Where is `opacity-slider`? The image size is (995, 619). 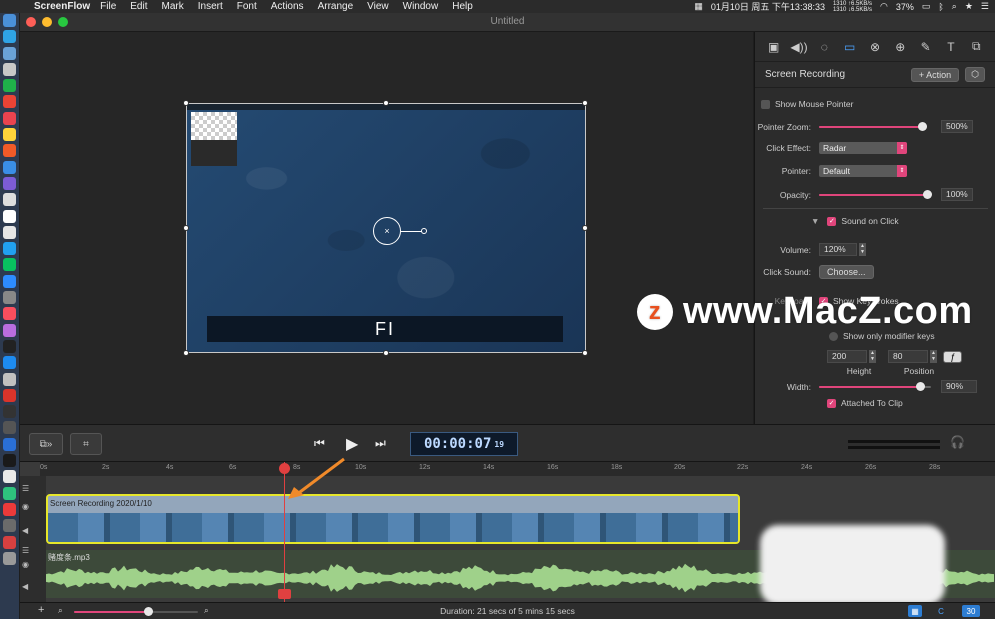 opacity-slider is located at coordinates (875, 194).